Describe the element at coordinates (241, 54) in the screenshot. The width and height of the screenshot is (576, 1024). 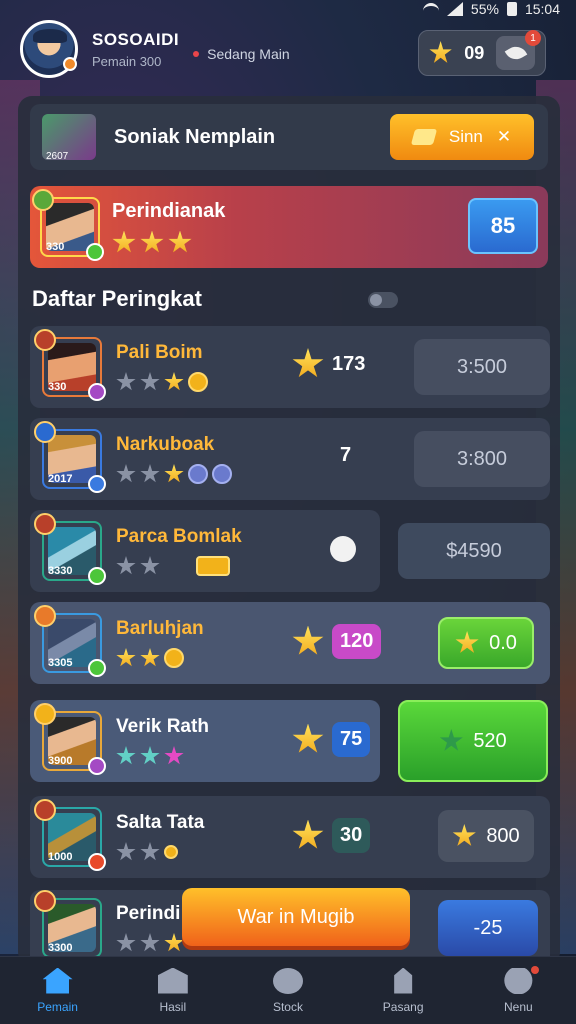
I see `online-status: Sedang Main` at that location.